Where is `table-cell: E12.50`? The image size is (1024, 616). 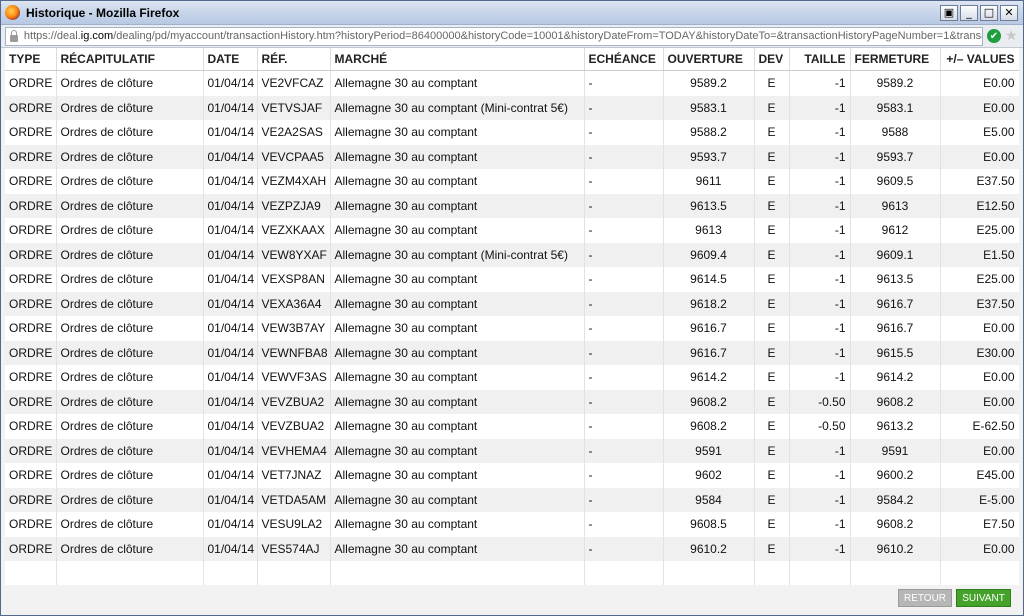
table-cell: E12.50 is located at coordinates (979, 205).